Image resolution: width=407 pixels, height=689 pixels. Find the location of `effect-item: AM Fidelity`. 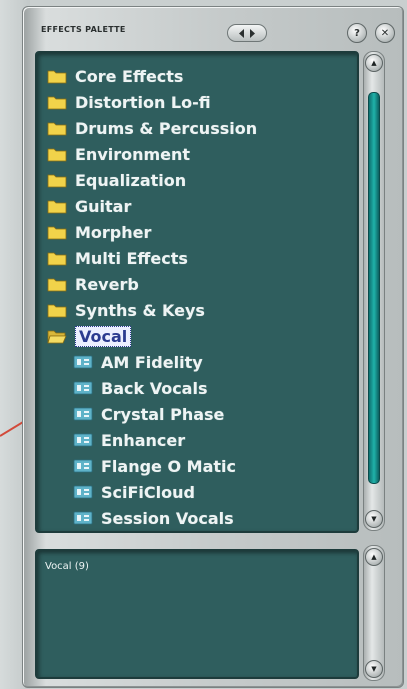

effect-item: AM Fidelity is located at coordinates (197, 362).